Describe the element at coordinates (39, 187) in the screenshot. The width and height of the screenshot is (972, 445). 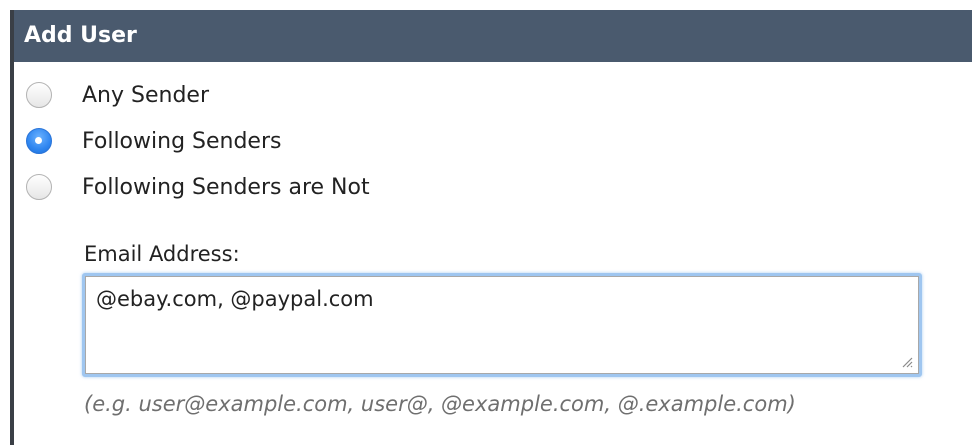
I see `radio-button-following-senders-are-not` at that location.